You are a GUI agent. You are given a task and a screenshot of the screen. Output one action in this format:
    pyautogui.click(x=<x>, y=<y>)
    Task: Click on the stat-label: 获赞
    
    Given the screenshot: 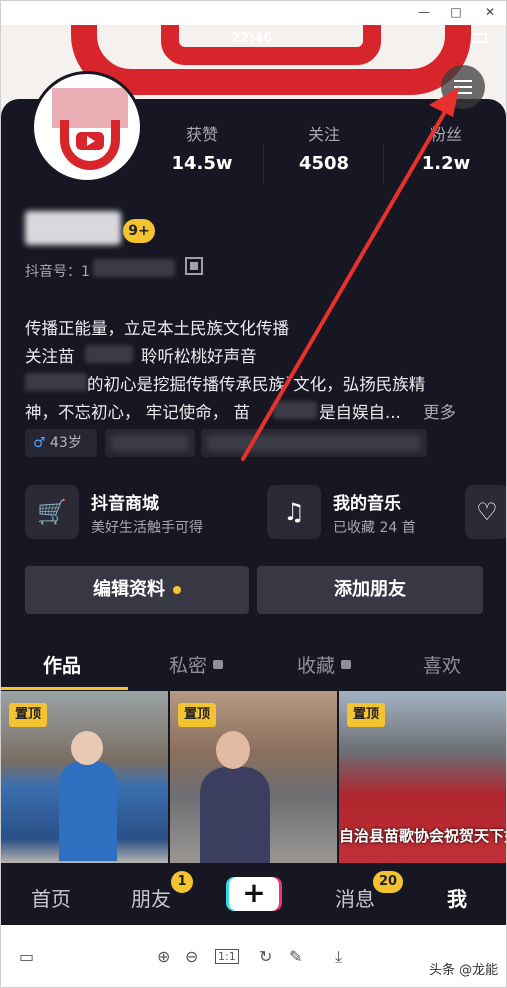 What is the action you would take?
    pyautogui.click(x=201, y=134)
    